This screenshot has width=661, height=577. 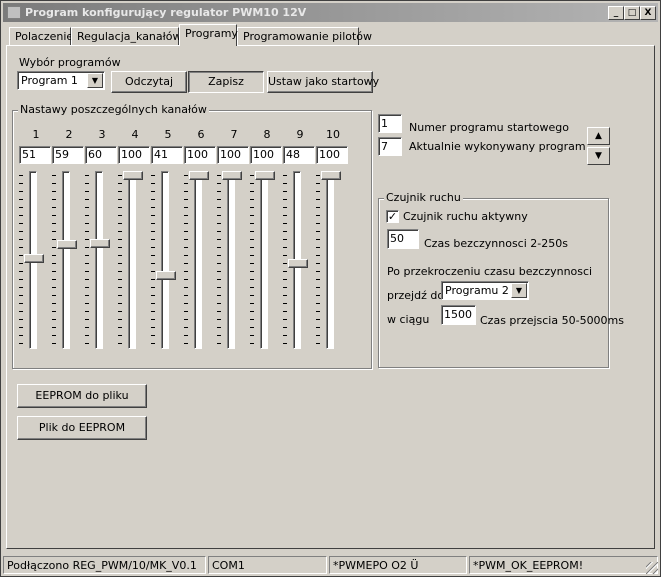 I want to click on current-program-field: 7, so click(x=390, y=146).